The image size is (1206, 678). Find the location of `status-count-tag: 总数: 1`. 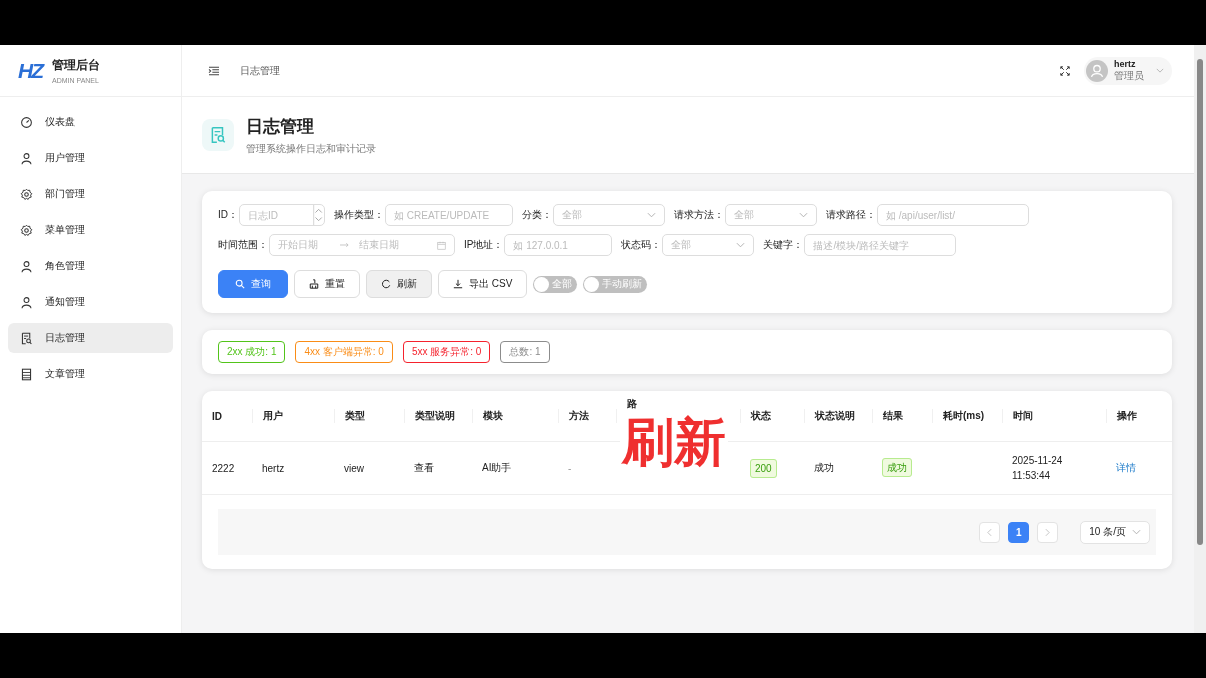

status-count-tag: 总数: 1 is located at coordinates (525, 352).